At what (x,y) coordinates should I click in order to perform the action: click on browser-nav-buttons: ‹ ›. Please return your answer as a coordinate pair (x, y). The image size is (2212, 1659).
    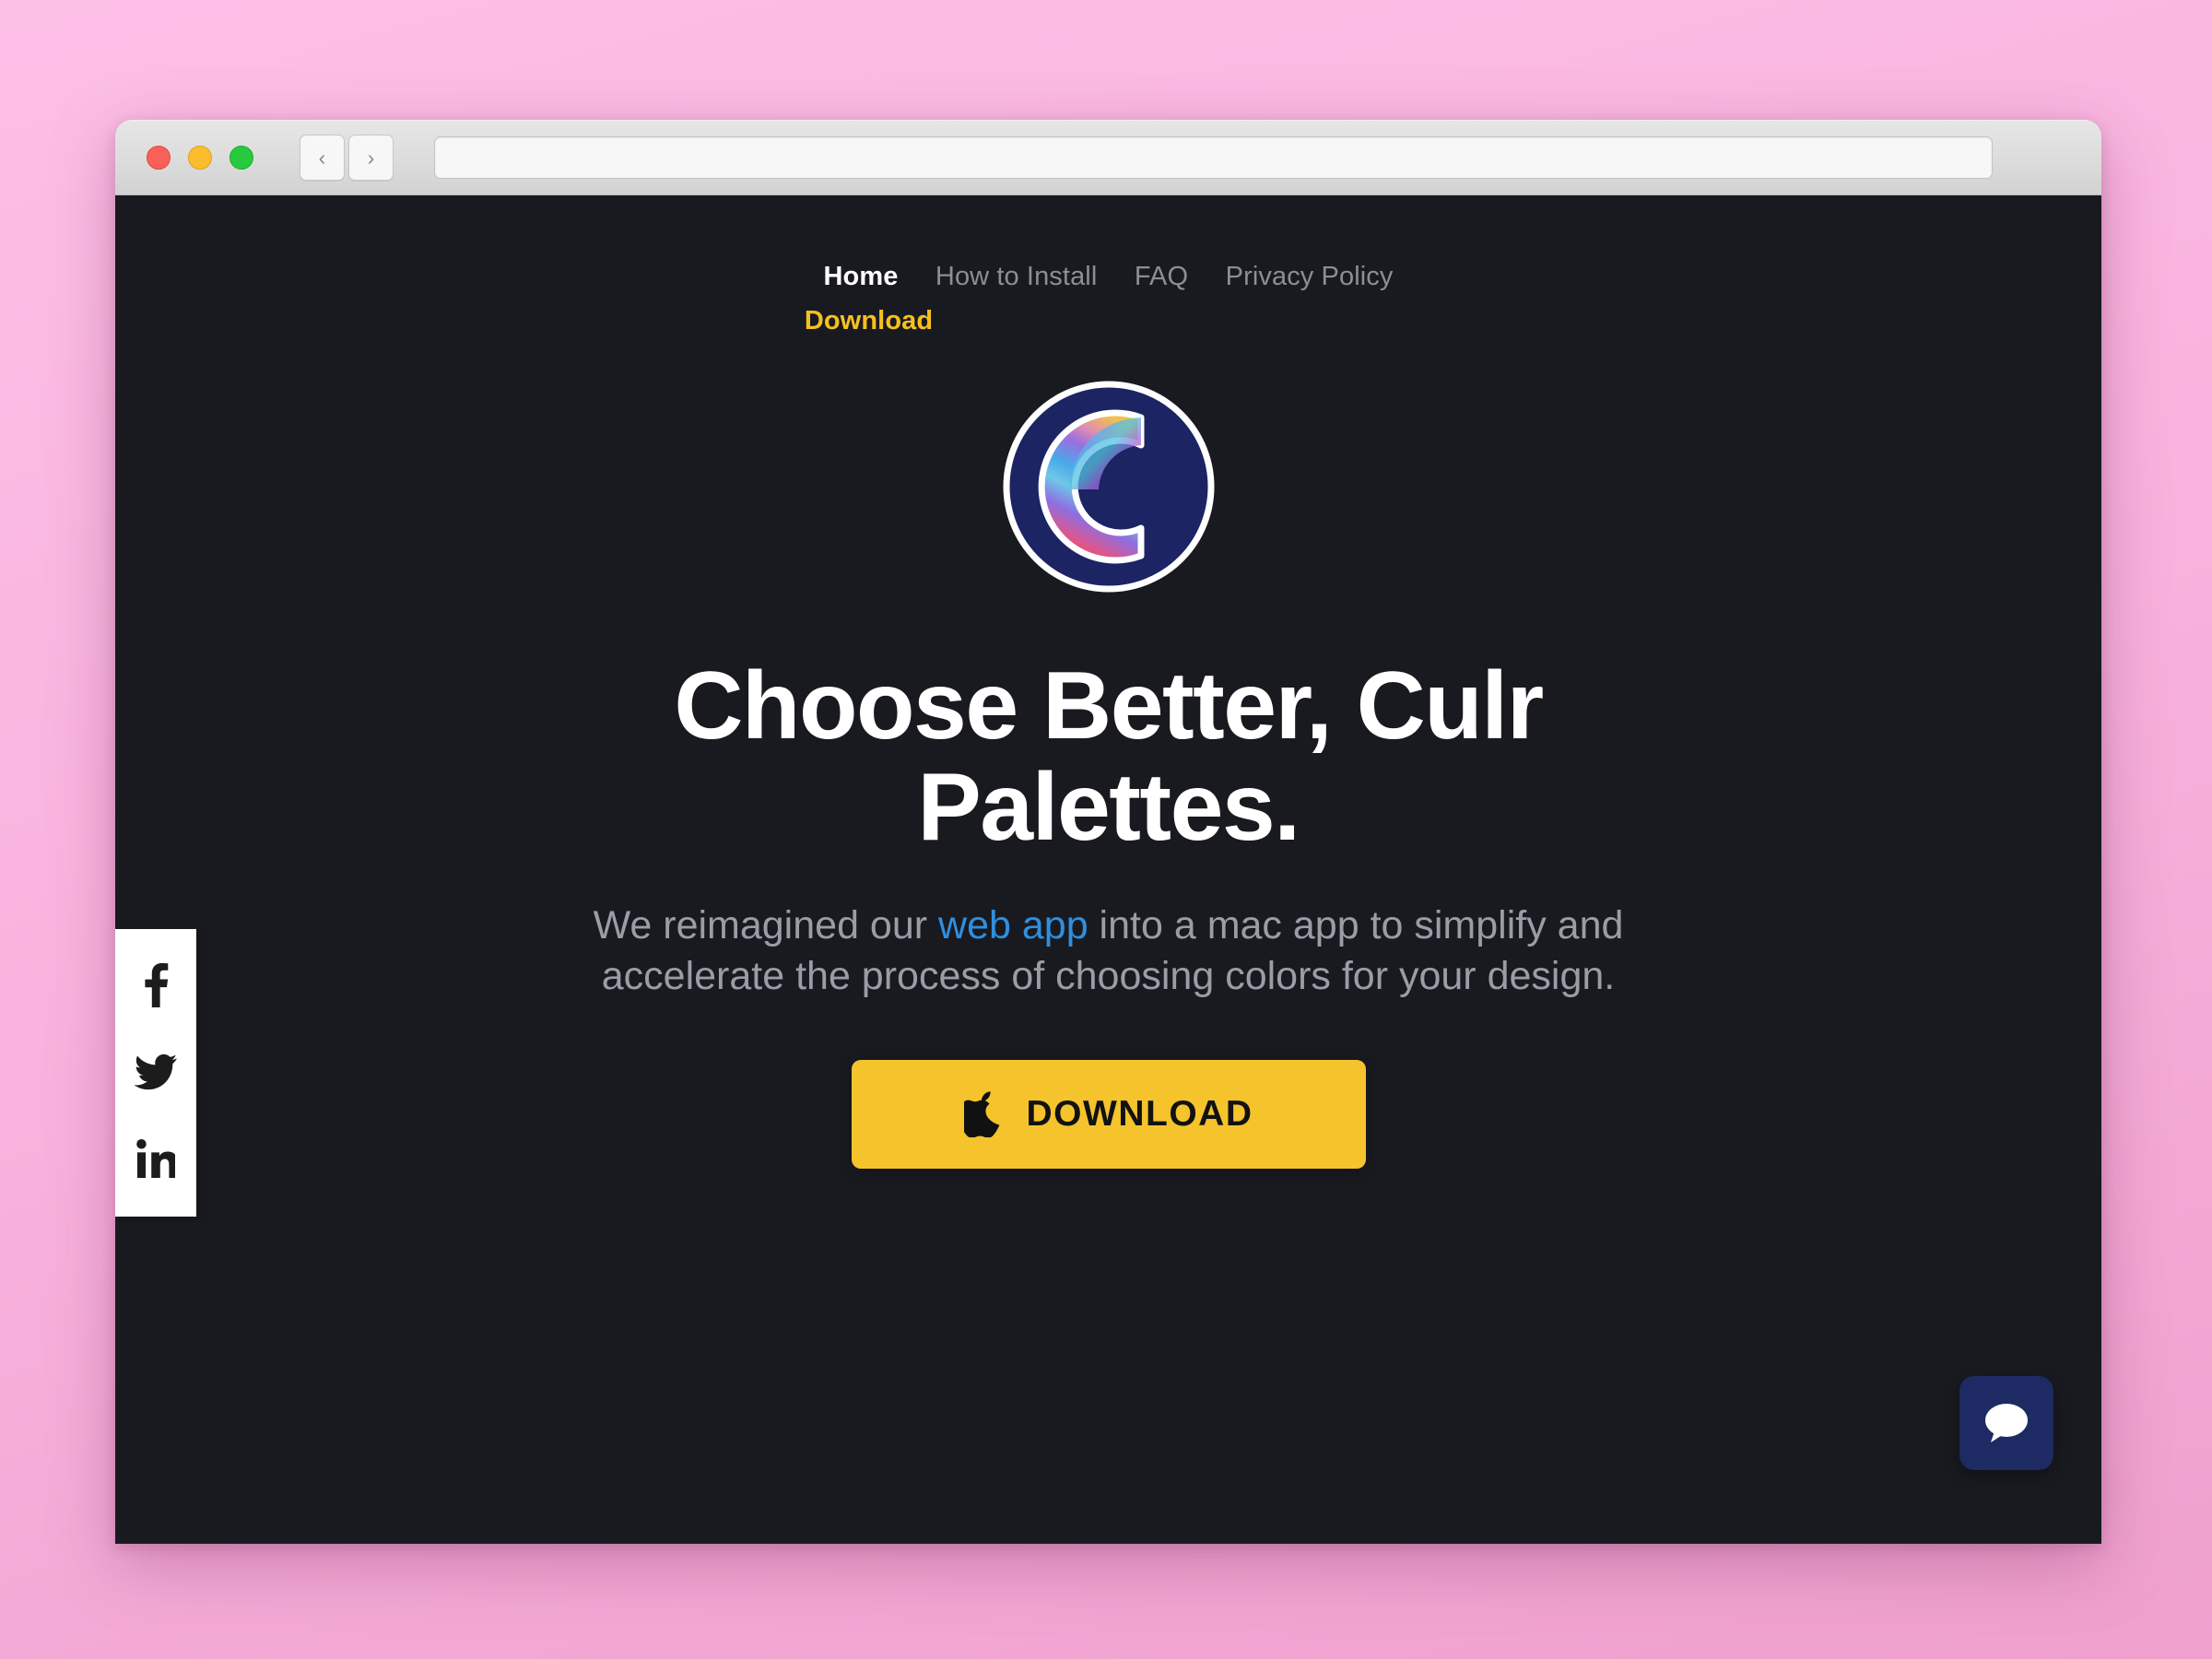
    Looking at the image, I should click on (347, 158).